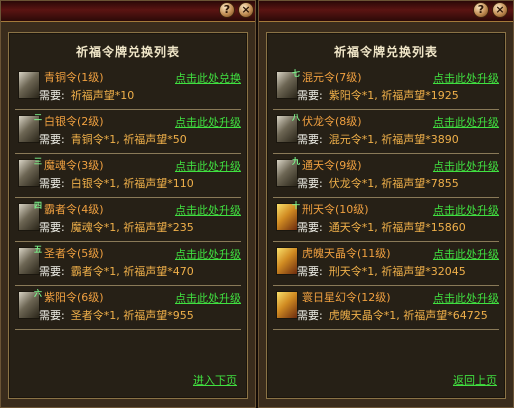  Describe the element at coordinates (74, 77) in the screenshot. I see `item-name: 青铜令(1级)` at that location.